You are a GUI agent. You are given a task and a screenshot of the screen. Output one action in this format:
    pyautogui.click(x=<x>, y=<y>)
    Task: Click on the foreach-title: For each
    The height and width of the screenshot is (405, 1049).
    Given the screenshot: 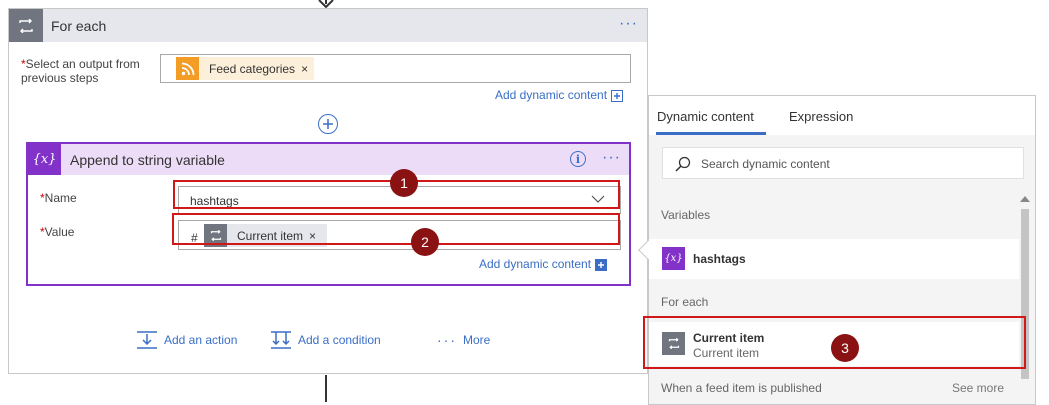 What is the action you would take?
    pyautogui.click(x=79, y=26)
    